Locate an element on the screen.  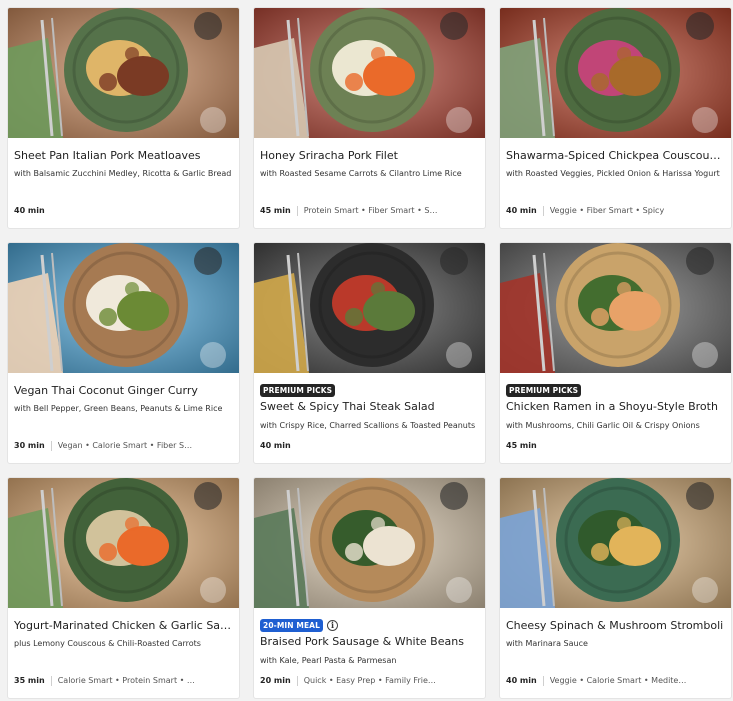
recipe-tags: Veggie • Fiber Smart • Spicy is located at coordinates (607, 210).